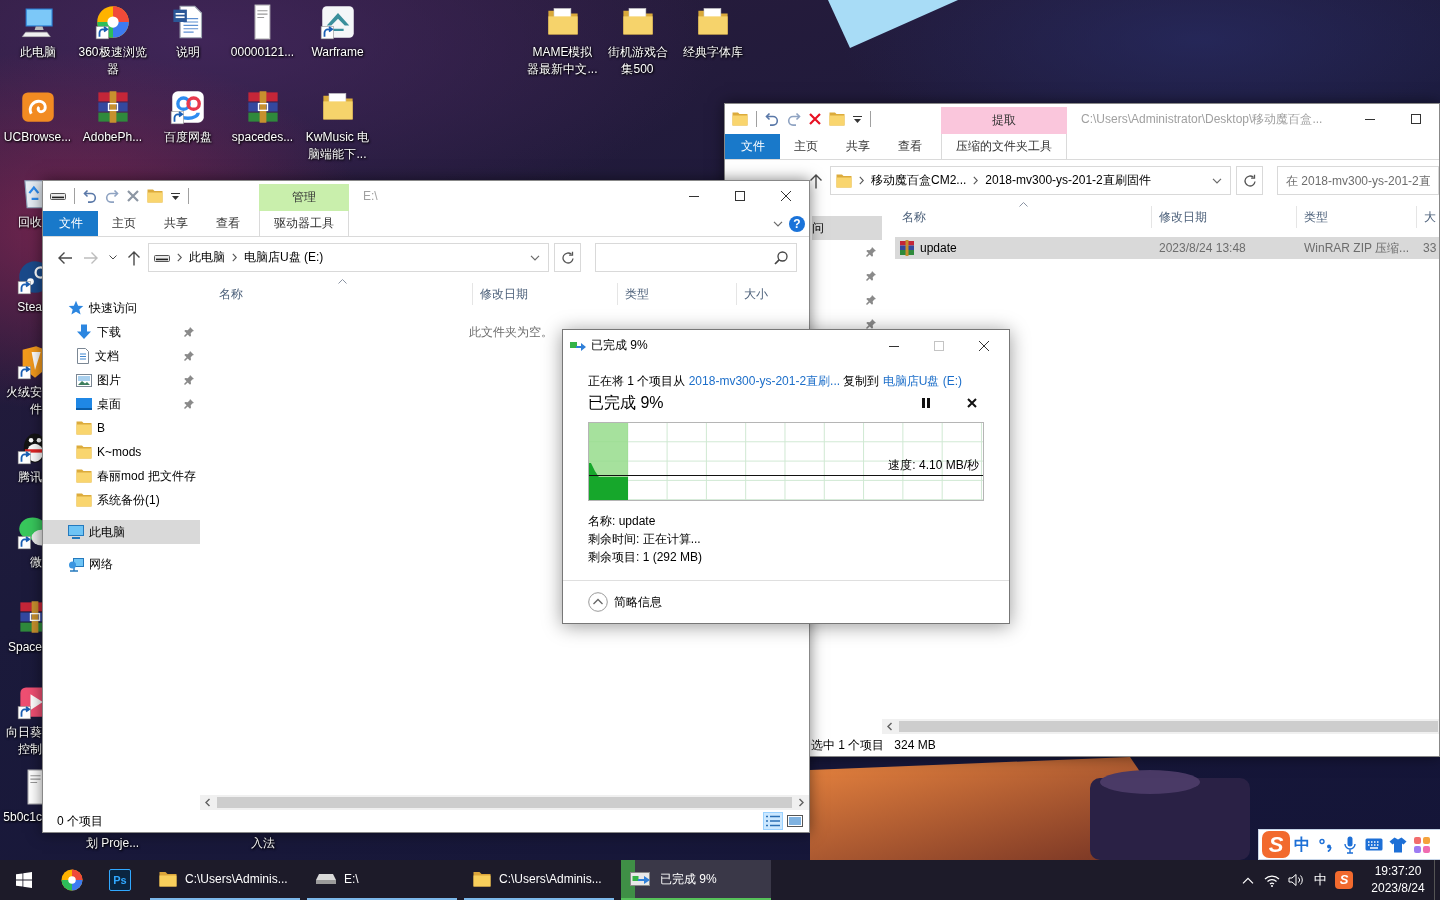 The height and width of the screenshot is (900, 1440). What do you see at coordinates (337, 30) in the screenshot?
I see `desktop-item: Warframe` at bounding box center [337, 30].